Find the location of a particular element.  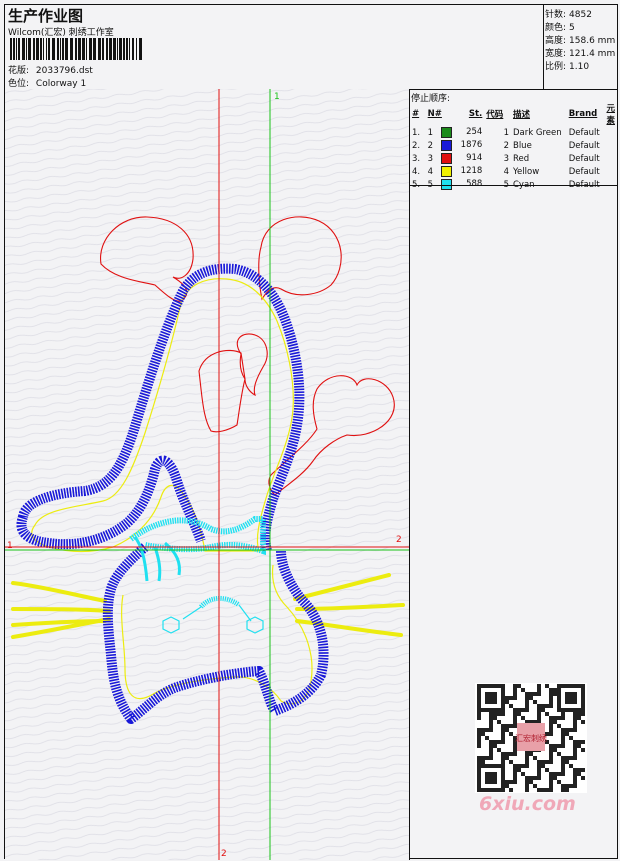

col-element: 元素 is located at coordinates (610, 115).